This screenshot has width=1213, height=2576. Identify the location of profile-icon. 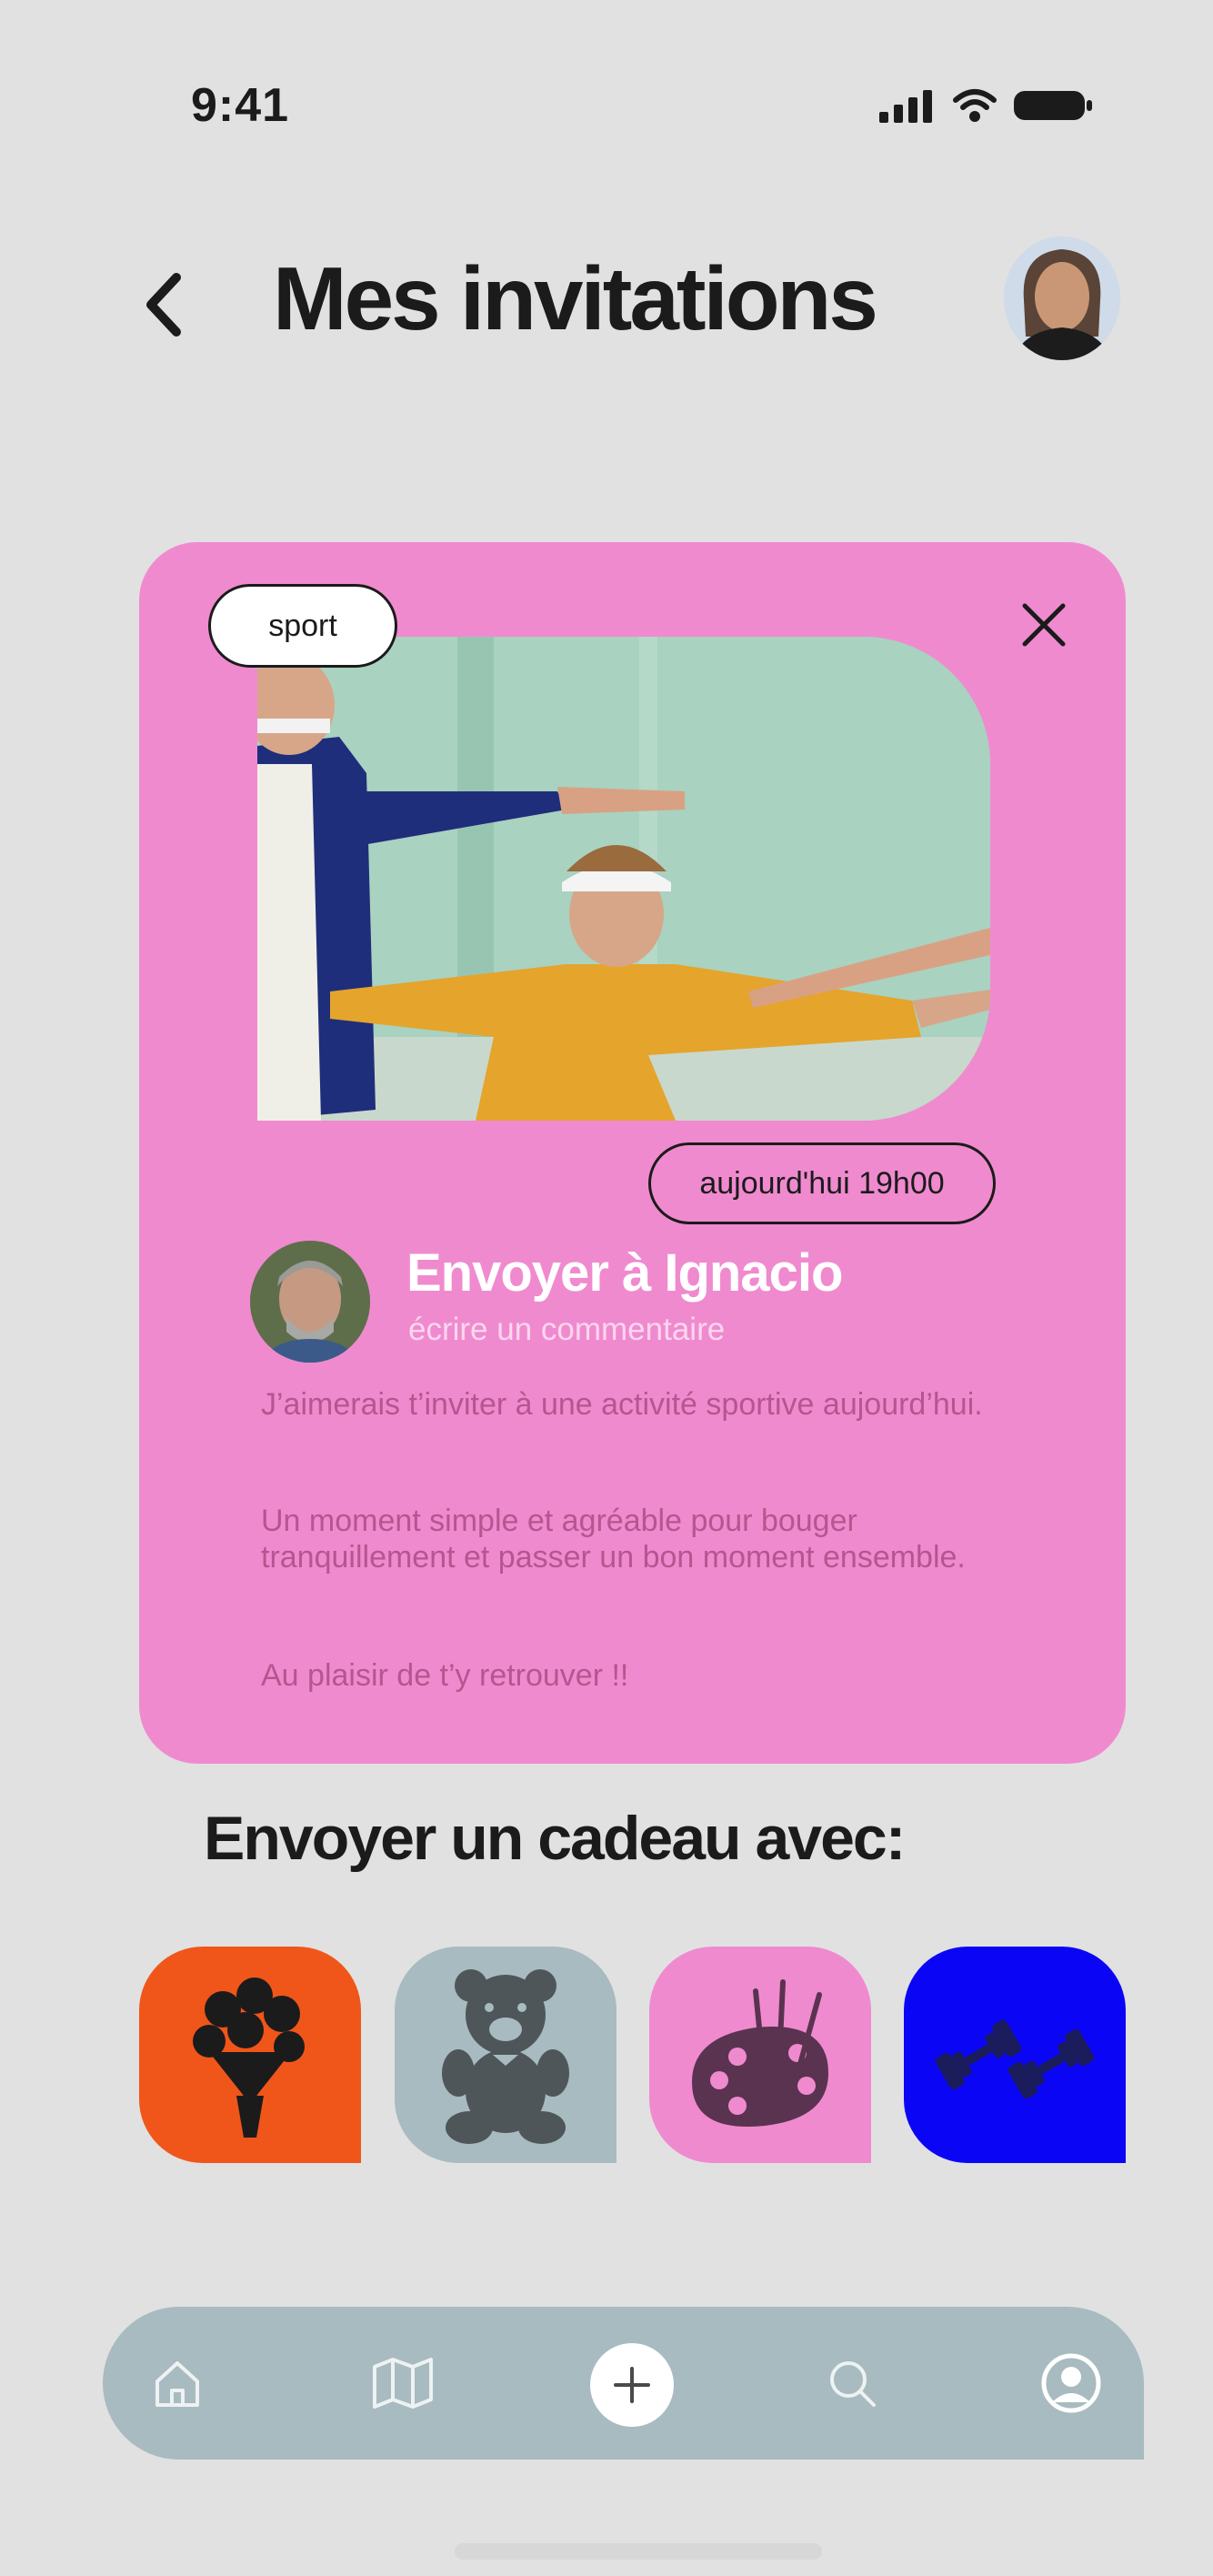
(1071, 2383).